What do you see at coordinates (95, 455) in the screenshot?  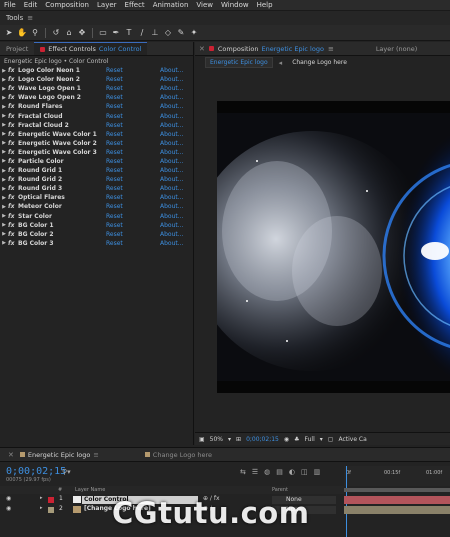 I see `panel-menu-icon: ≡` at bounding box center [95, 455].